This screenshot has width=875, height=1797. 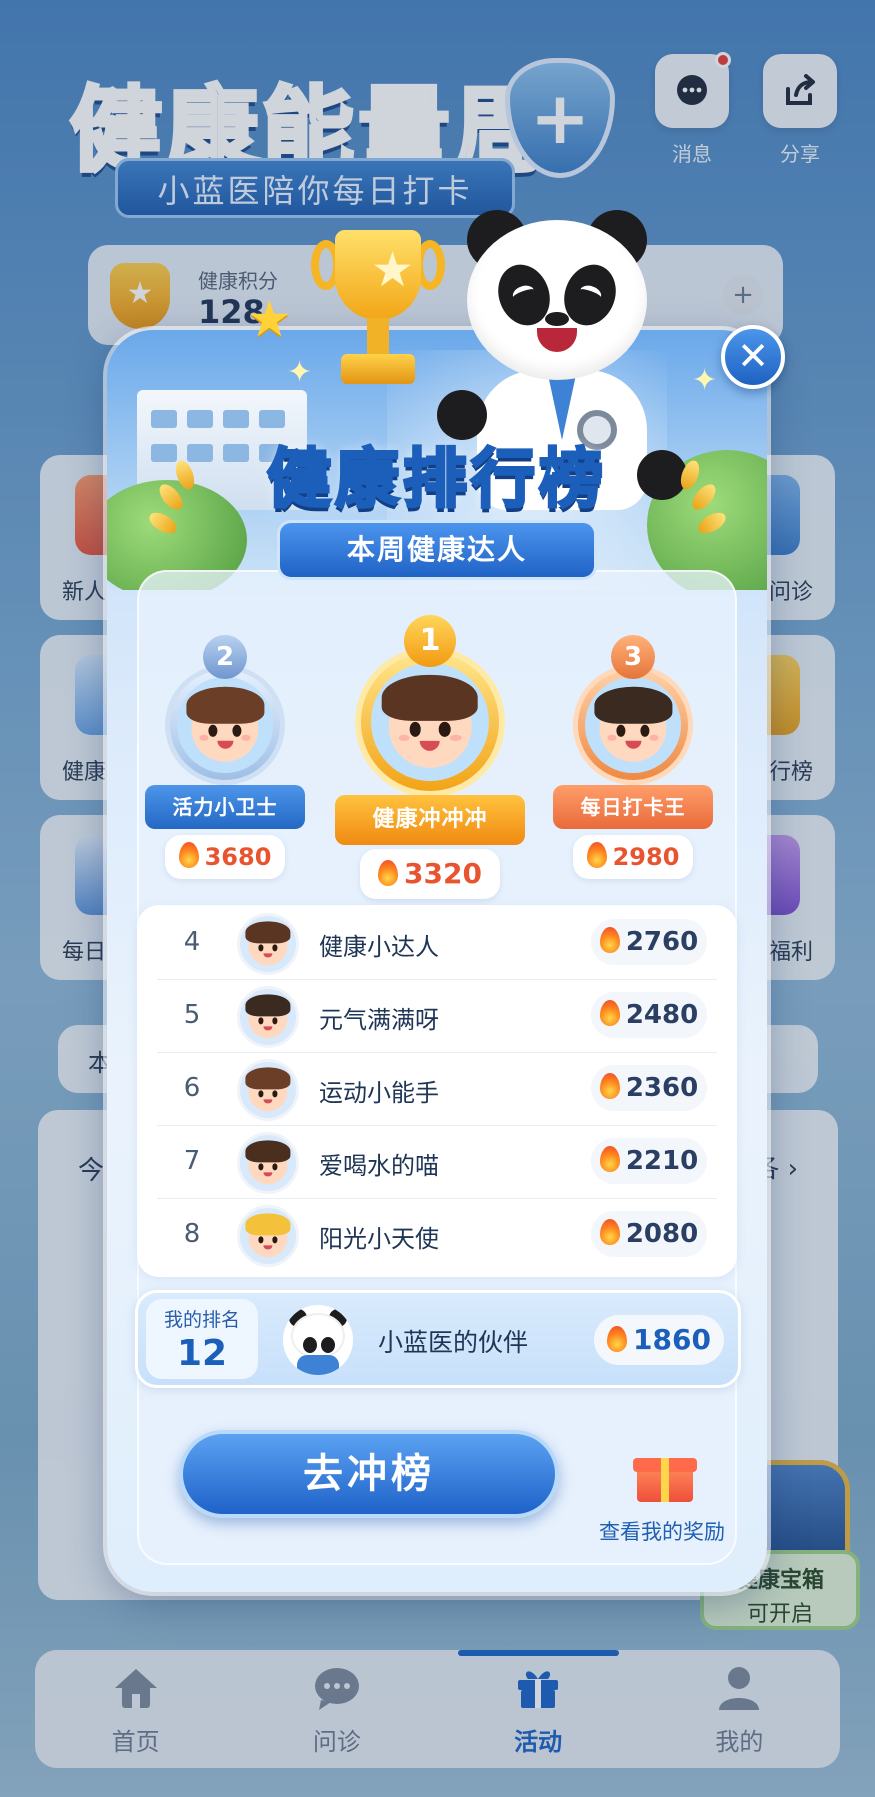 I want to click on score-value: 3320, so click(x=443, y=873).